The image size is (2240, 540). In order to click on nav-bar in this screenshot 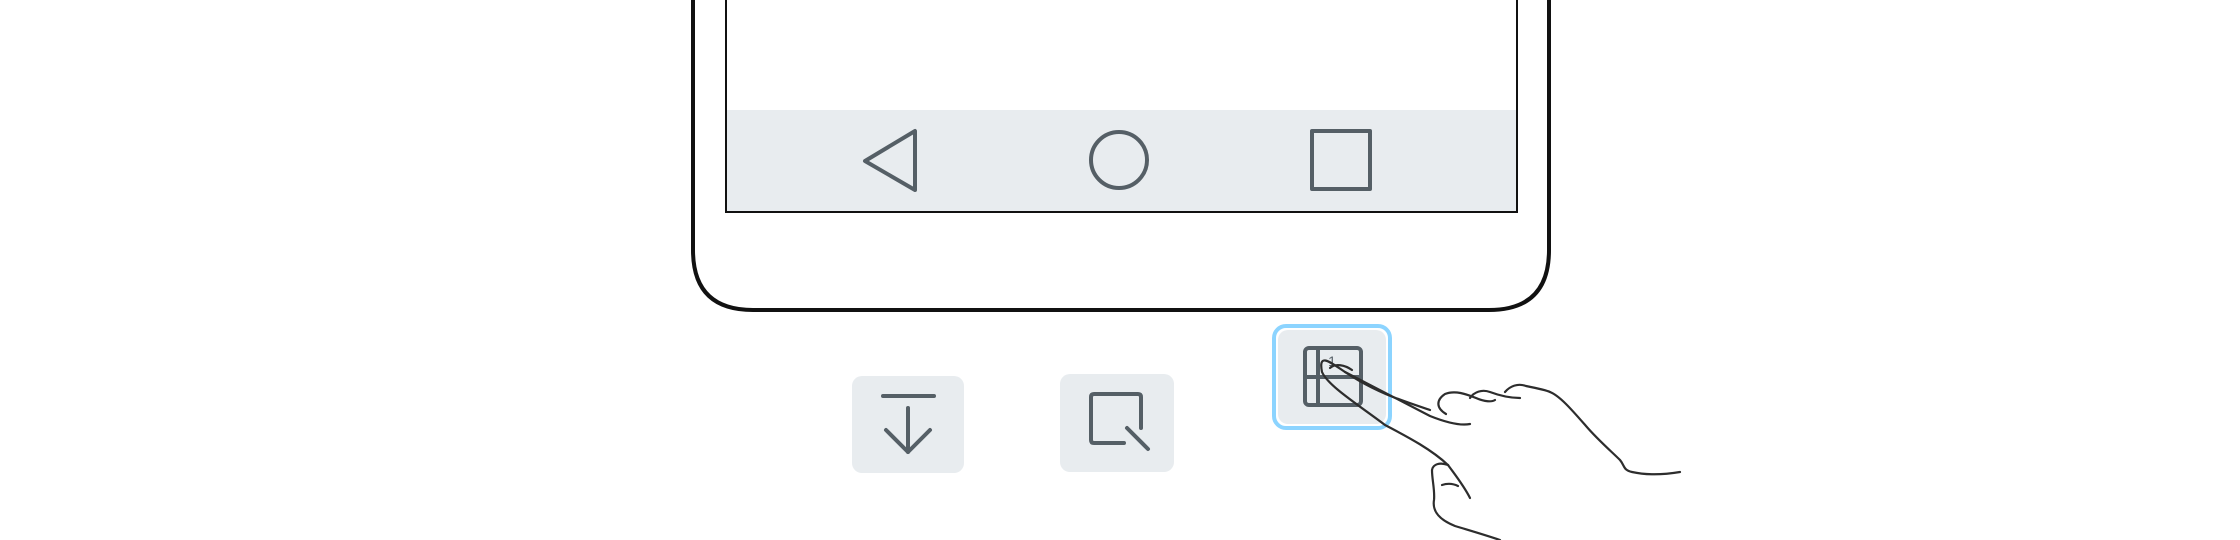, I will do `click(1121, 160)`.